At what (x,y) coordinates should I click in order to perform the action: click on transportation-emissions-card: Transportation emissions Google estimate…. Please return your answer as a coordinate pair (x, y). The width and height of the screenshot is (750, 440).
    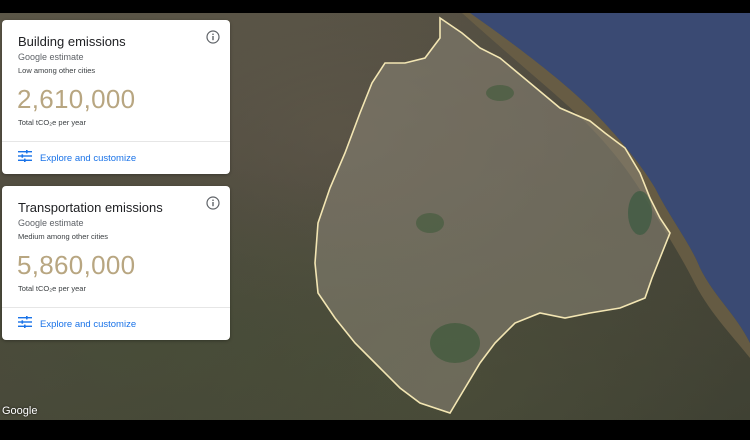
    Looking at the image, I should click on (116, 263).